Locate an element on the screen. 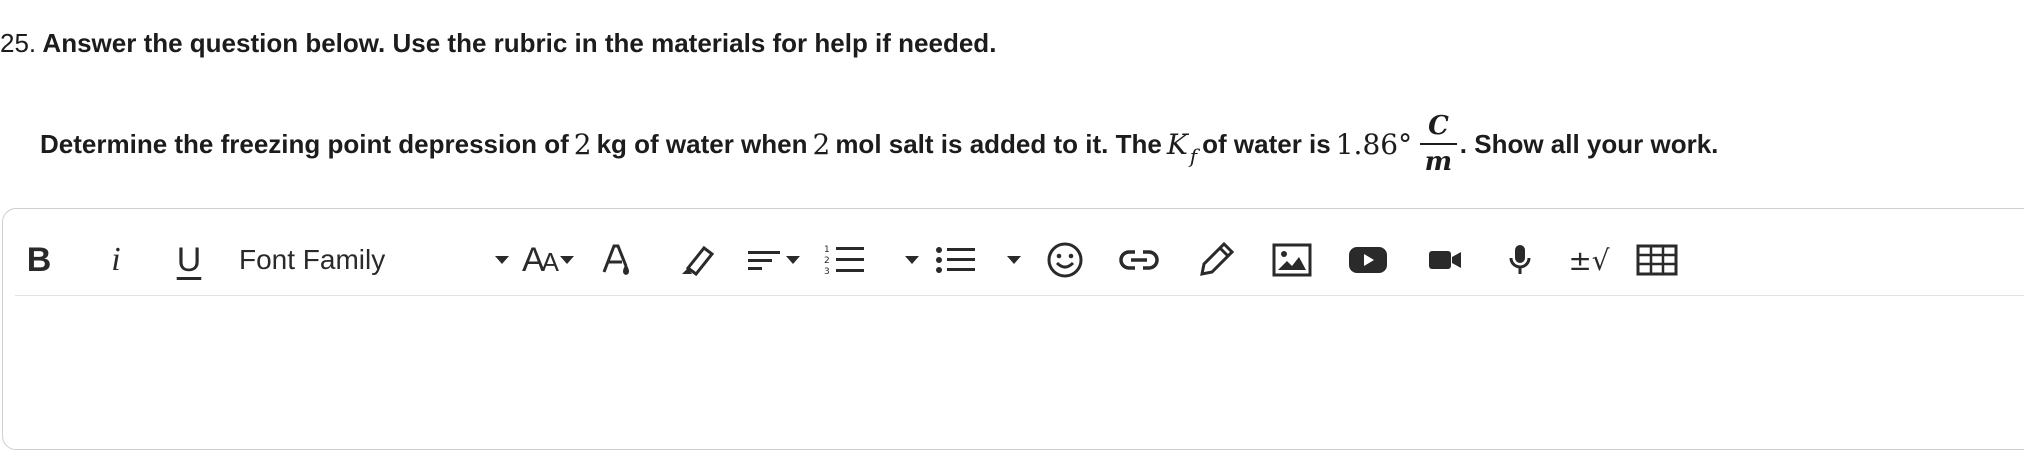 This screenshot has height=450, width=2024. prompt-text-5: . Show all your work. is located at coordinates (1589, 143).